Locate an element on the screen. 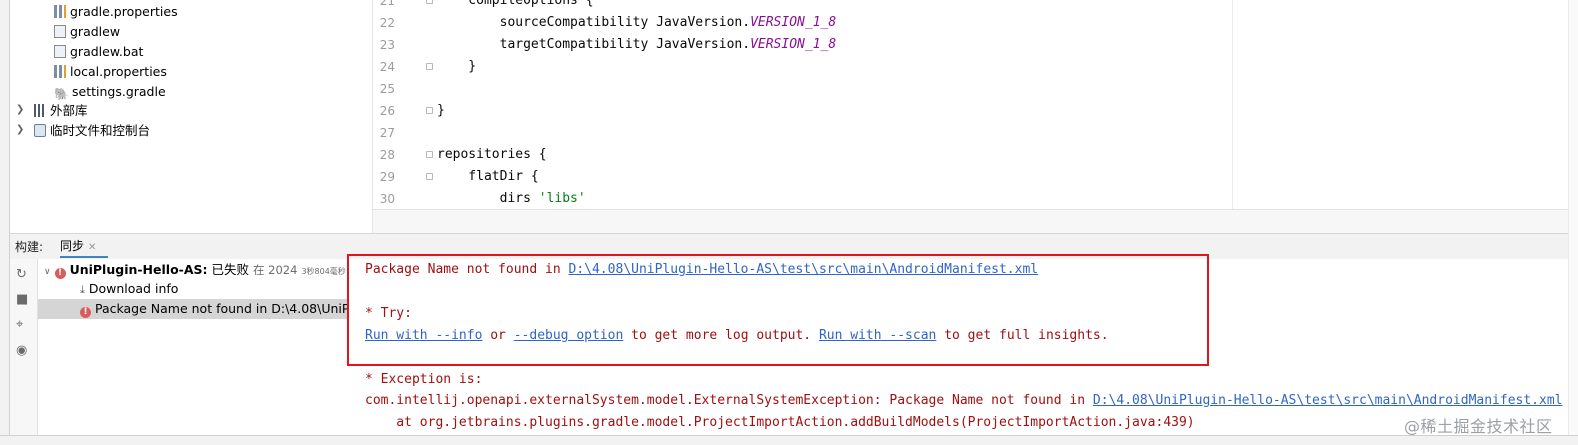  tree-item-gradlew-bat: gradlew.bat is located at coordinates (98, 52).